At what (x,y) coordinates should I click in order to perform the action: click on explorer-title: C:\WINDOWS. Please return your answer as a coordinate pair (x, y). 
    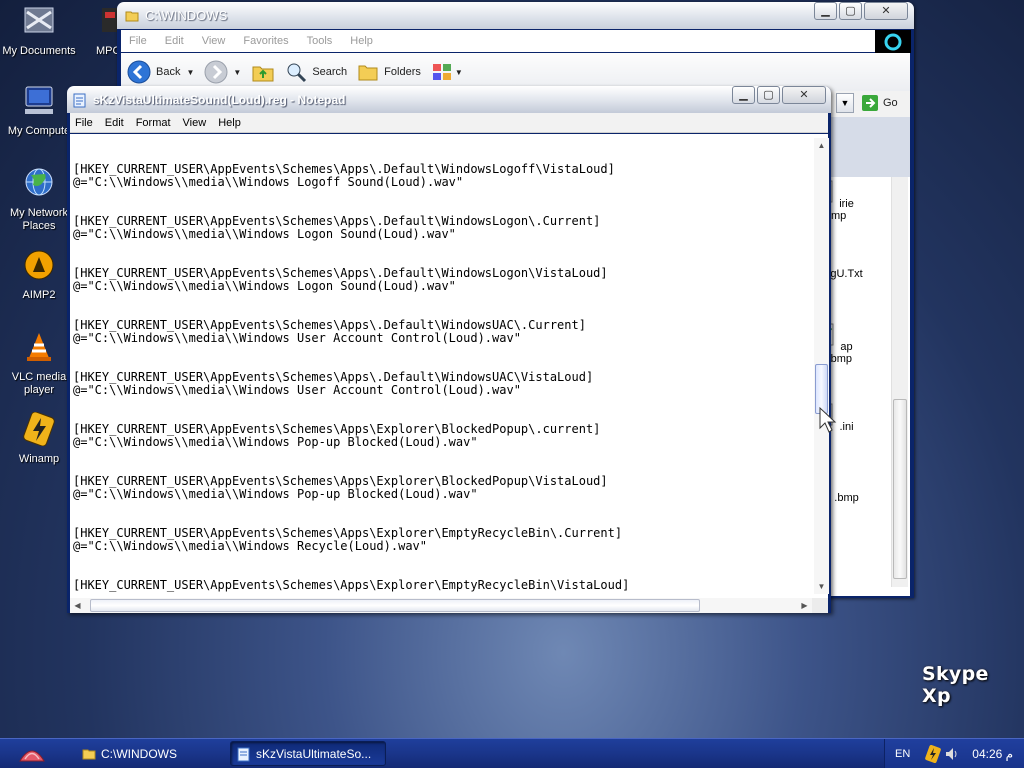
    Looking at the image, I should click on (186, 15).